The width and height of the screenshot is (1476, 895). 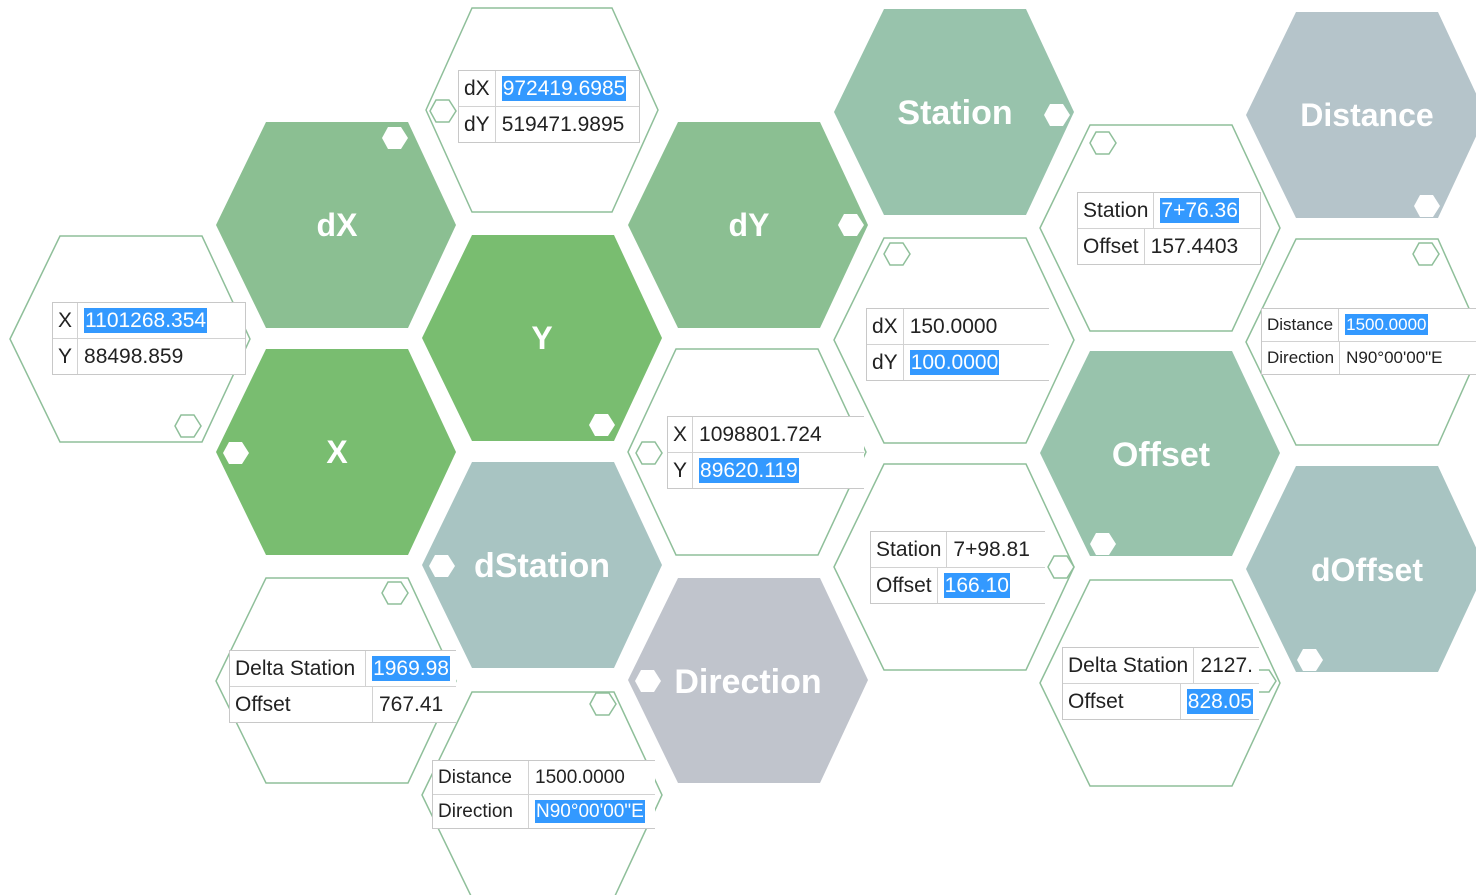 I want to click on field-row: Offset 157.4403, so click(x=1169, y=246).